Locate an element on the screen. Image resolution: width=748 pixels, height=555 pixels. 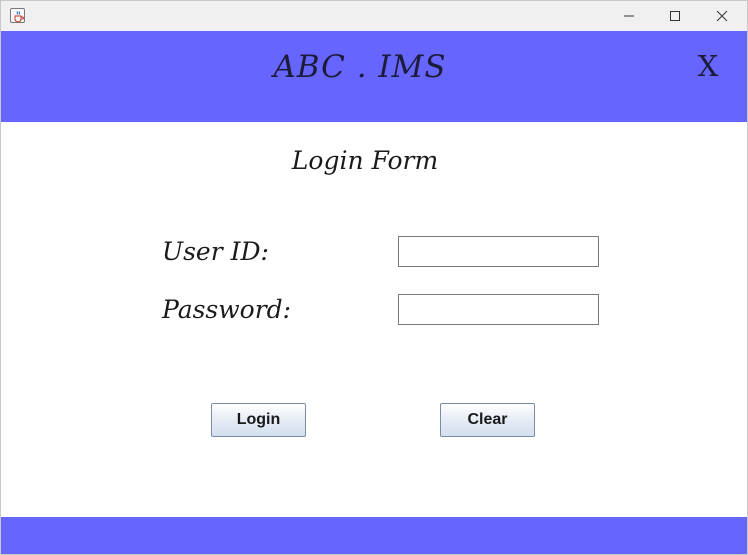
login-button: Login is located at coordinates (258, 420).